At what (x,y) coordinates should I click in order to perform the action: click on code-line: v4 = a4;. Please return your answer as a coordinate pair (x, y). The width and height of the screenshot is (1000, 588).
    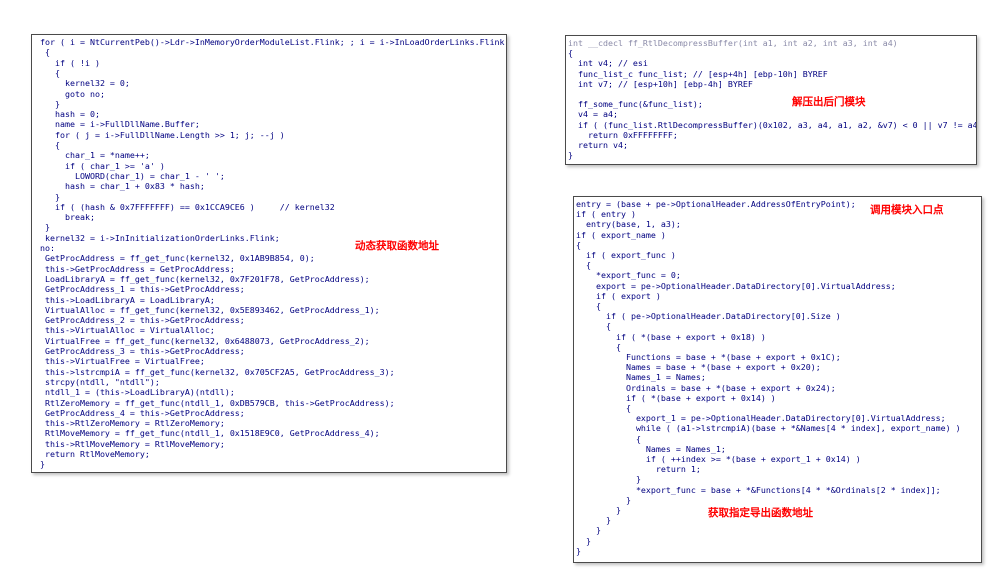
    Looking at the image, I should click on (593, 114).